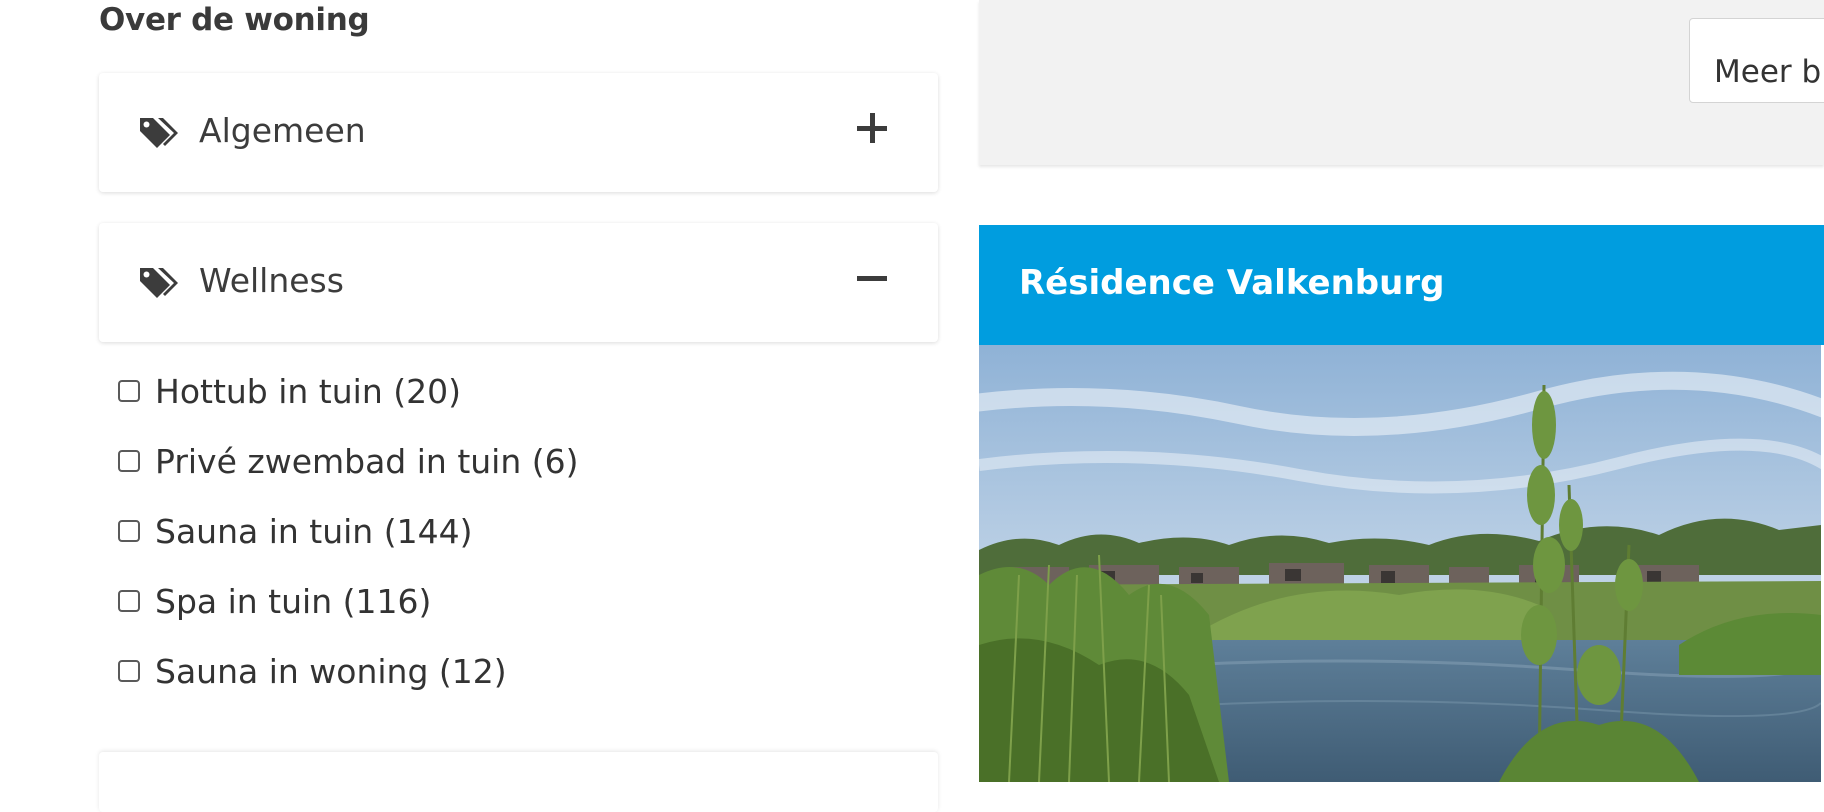 The image size is (1824, 812). Describe the element at coordinates (293, 601) in the screenshot. I see `checkbox-label: Spa in tuin (116)` at that location.